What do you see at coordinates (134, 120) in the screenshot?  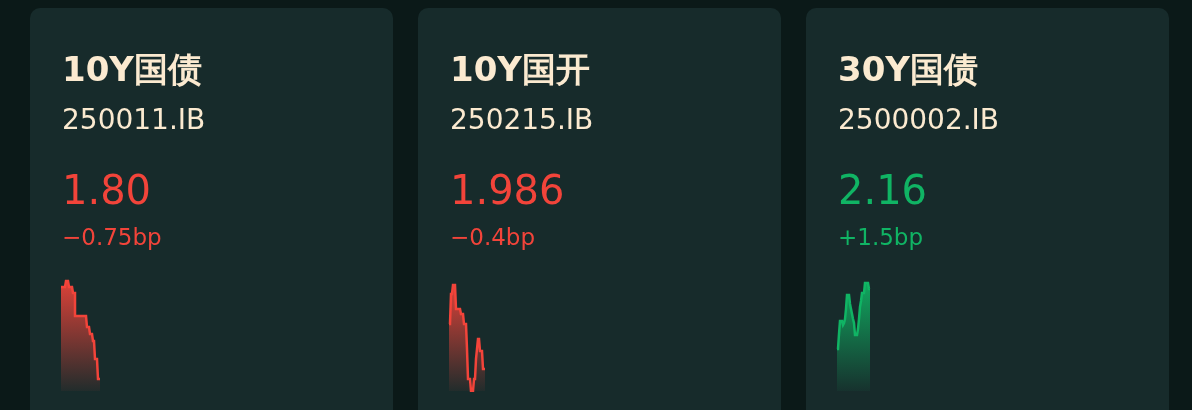 I see `bond-code: 250011.IB` at bounding box center [134, 120].